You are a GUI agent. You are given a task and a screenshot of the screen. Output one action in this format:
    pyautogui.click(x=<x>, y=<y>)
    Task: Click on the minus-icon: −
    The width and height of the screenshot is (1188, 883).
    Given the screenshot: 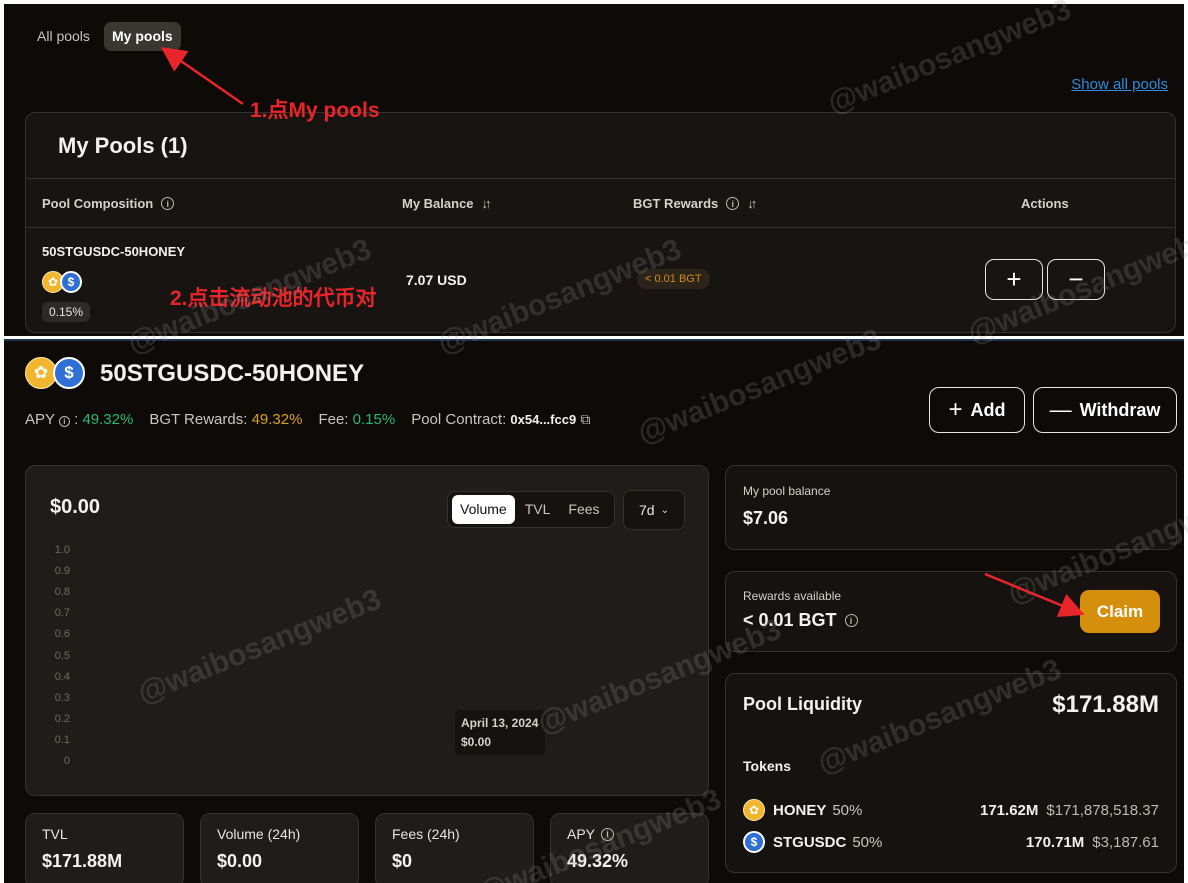 What is the action you would take?
    pyautogui.click(x=1076, y=279)
    